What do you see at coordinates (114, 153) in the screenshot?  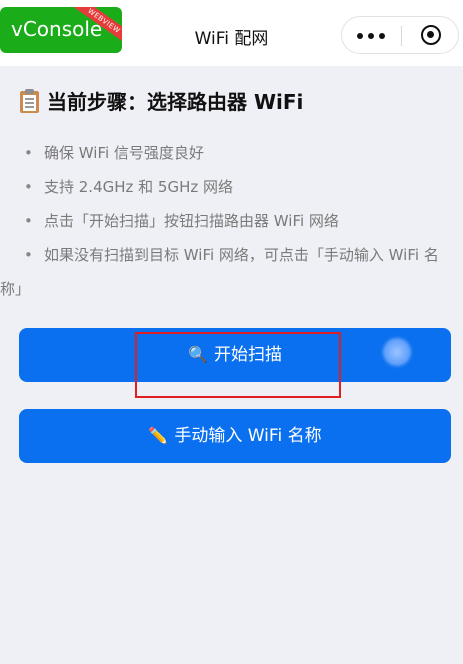 I see `tip-item: • 确保 WiFi 信号强度良好` at bounding box center [114, 153].